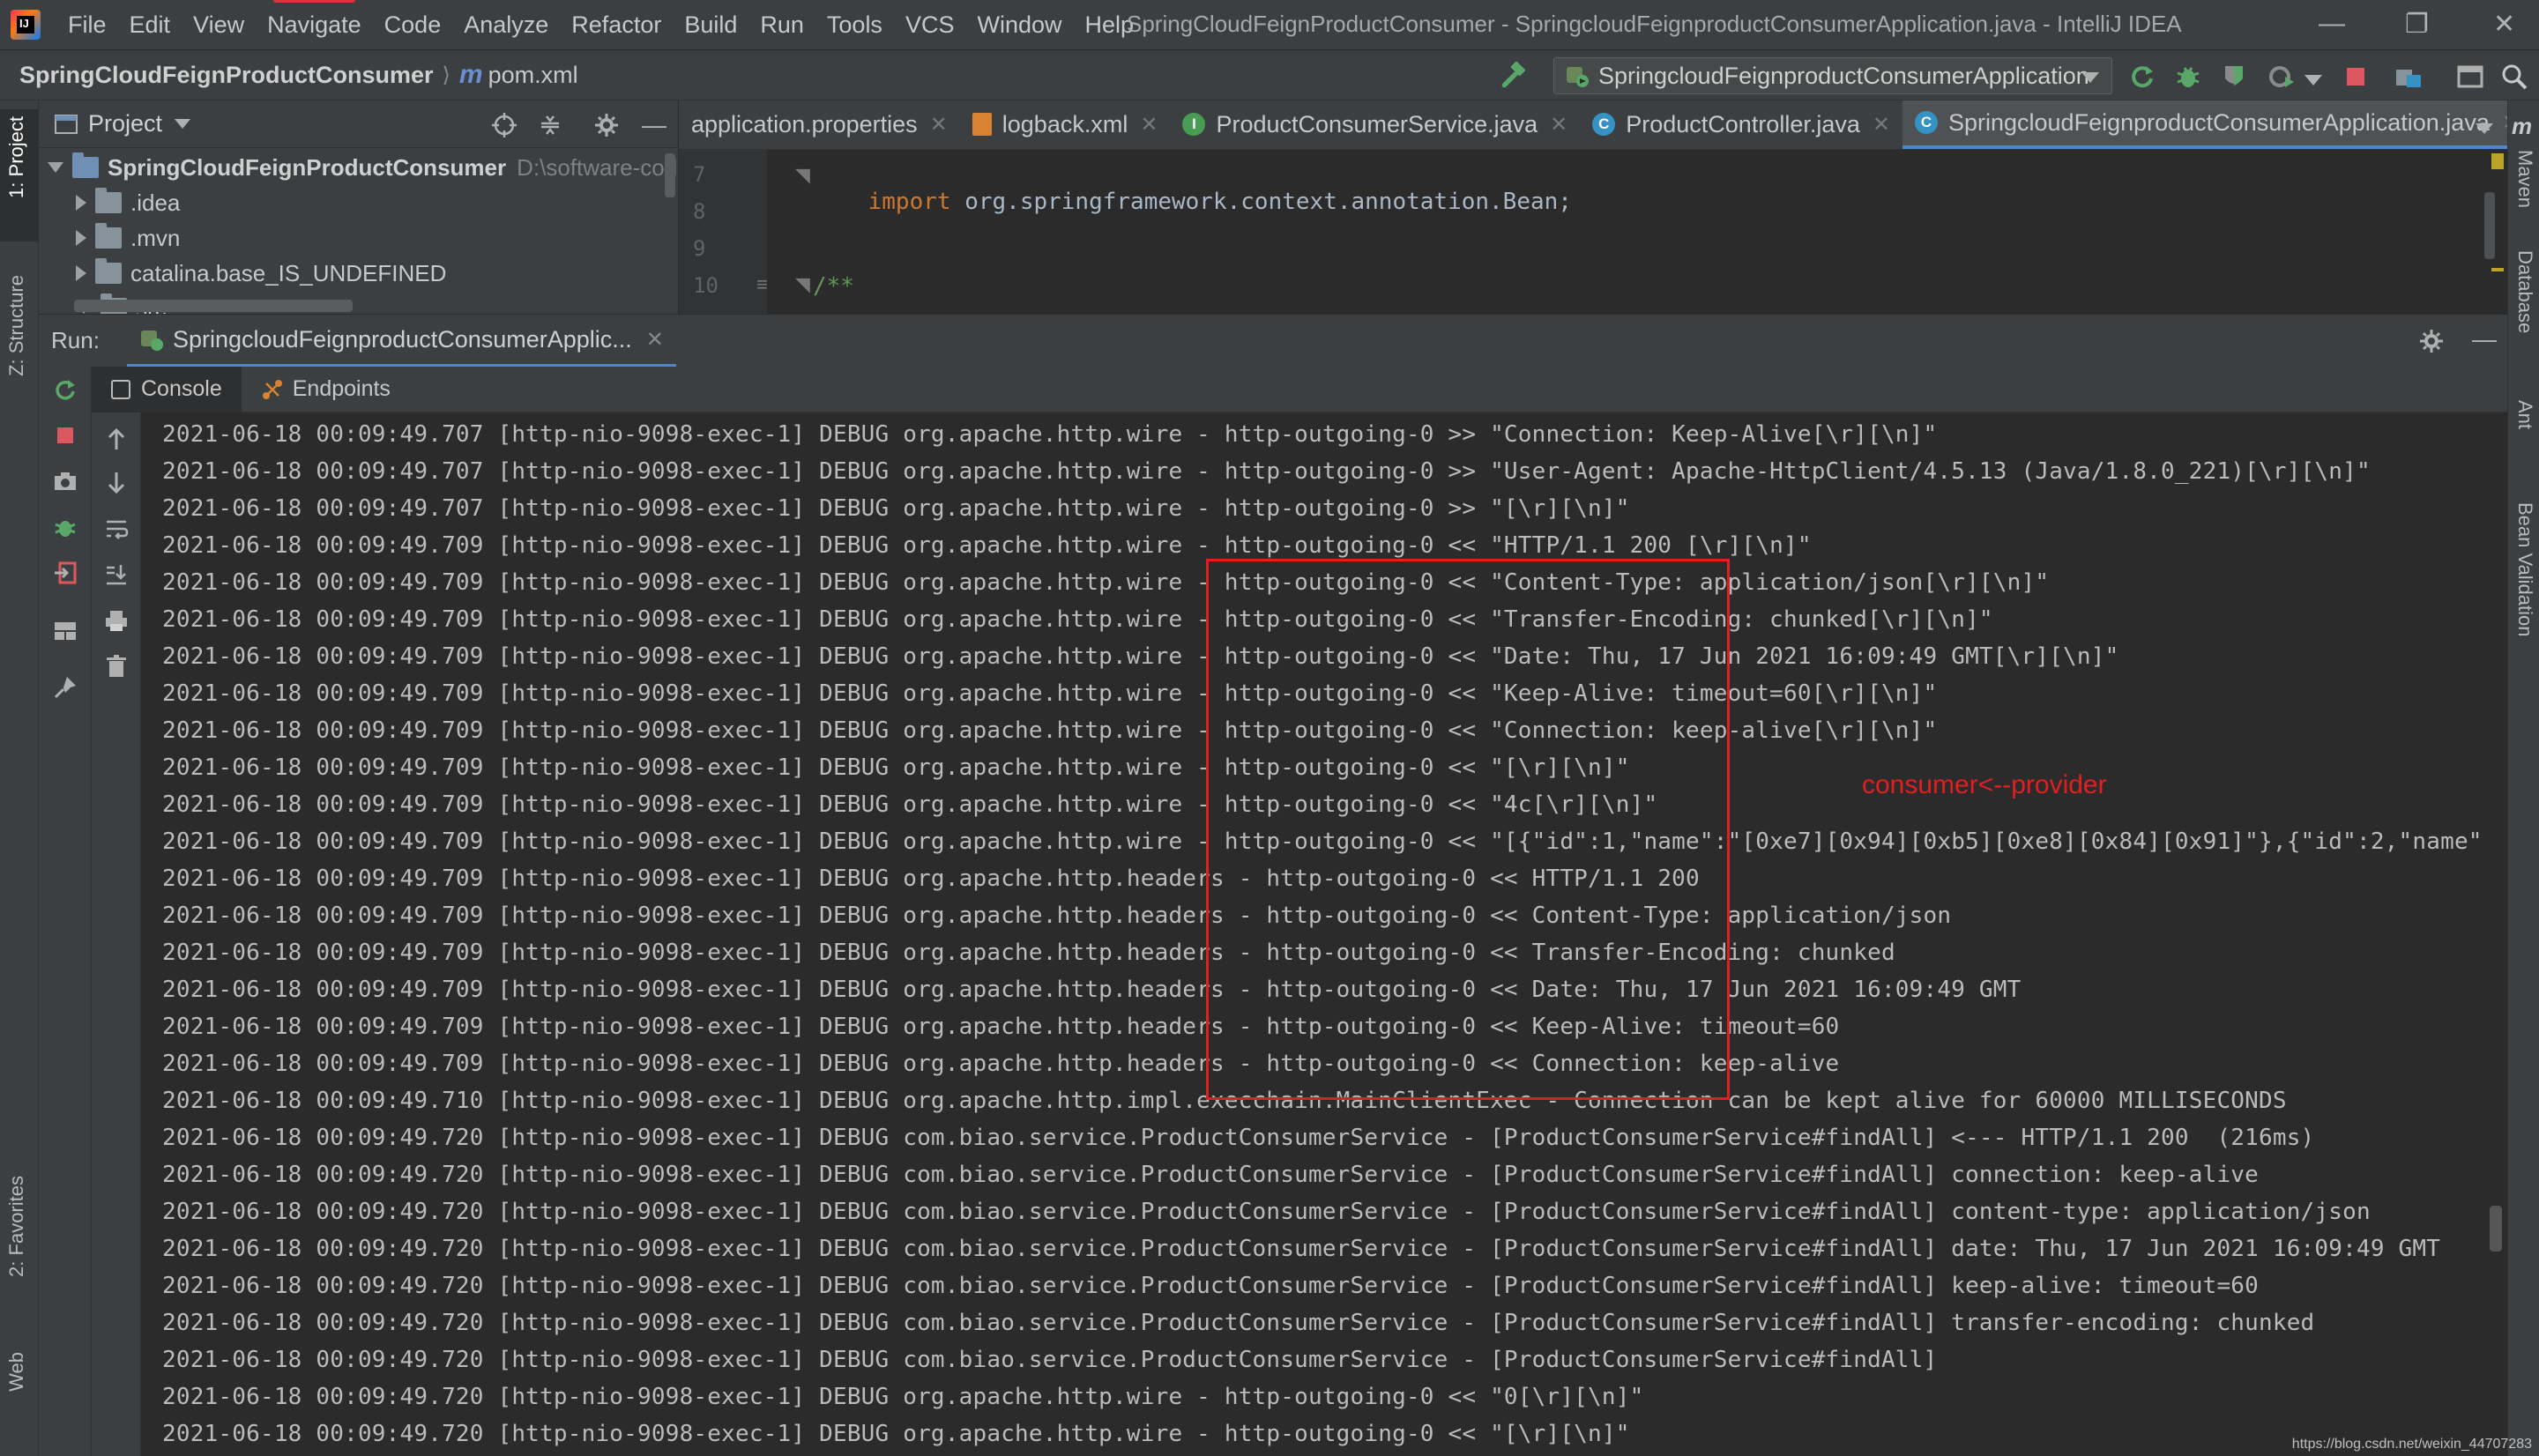 The width and height of the screenshot is (2539, 1456). Describe the element at coordinates (930, 25) in the screenshot. I see `menu-vcs: VCS` at that location.